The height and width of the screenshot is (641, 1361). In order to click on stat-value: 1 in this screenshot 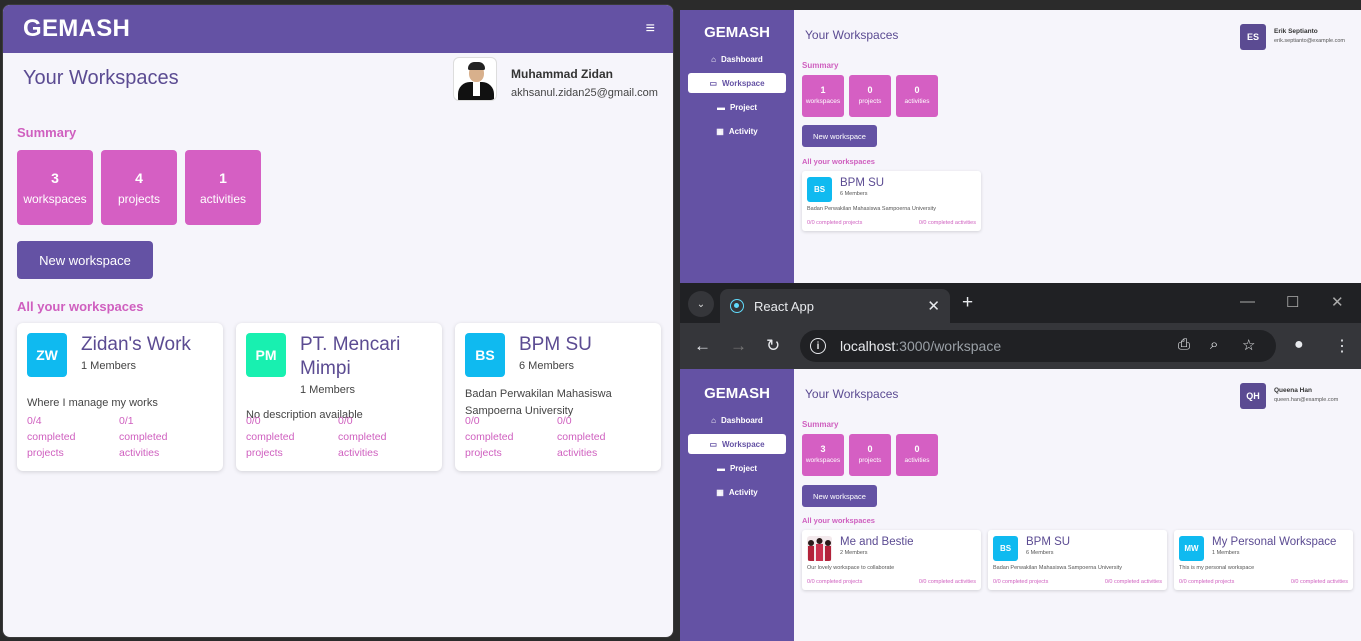, I will do `click(223, 178)`.